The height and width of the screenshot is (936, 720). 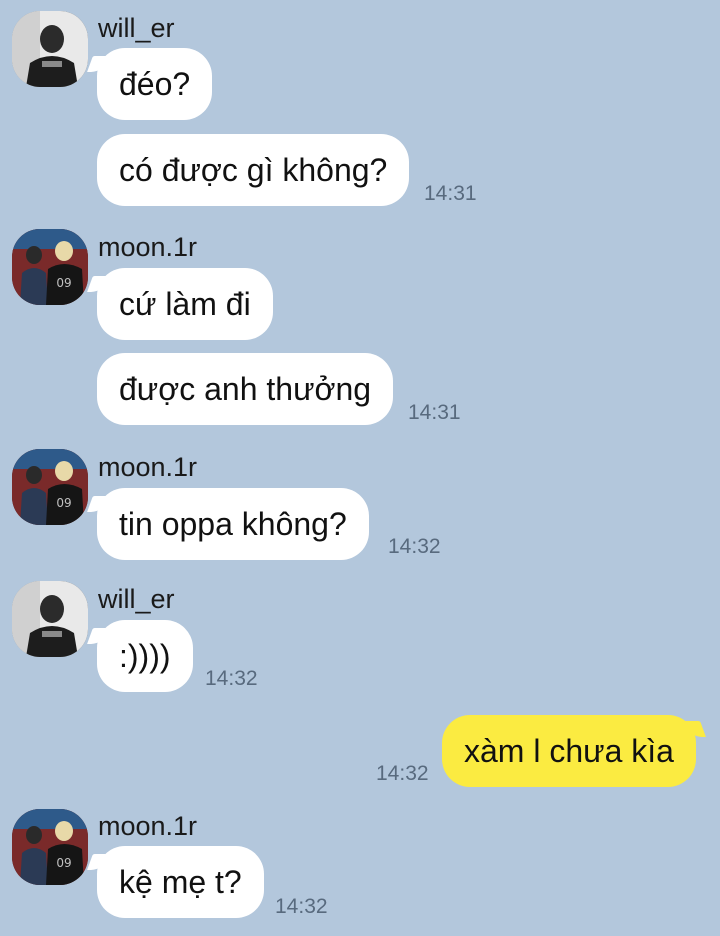 I want to click on message-bubble: cứ làm đi, so click(x=185, y=304).